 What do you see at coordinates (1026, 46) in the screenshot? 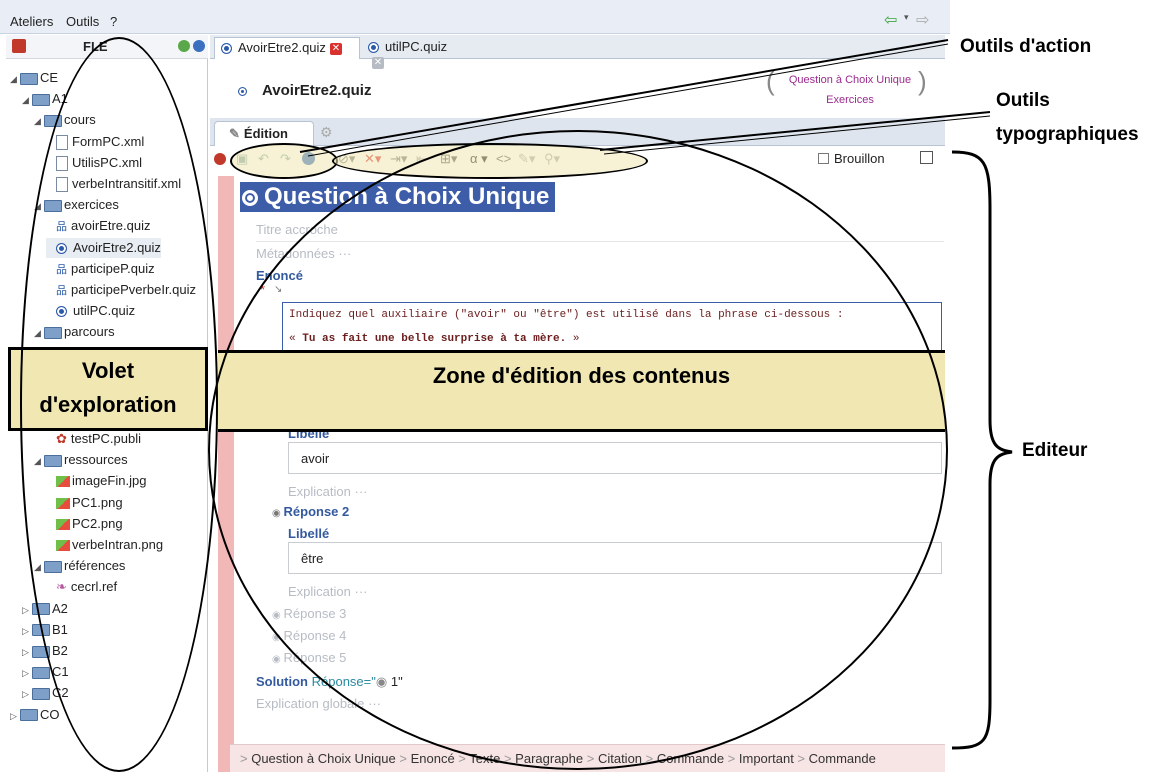
I see `outils-action-callout: Outils d'action` at bounding box center [1026, 46].